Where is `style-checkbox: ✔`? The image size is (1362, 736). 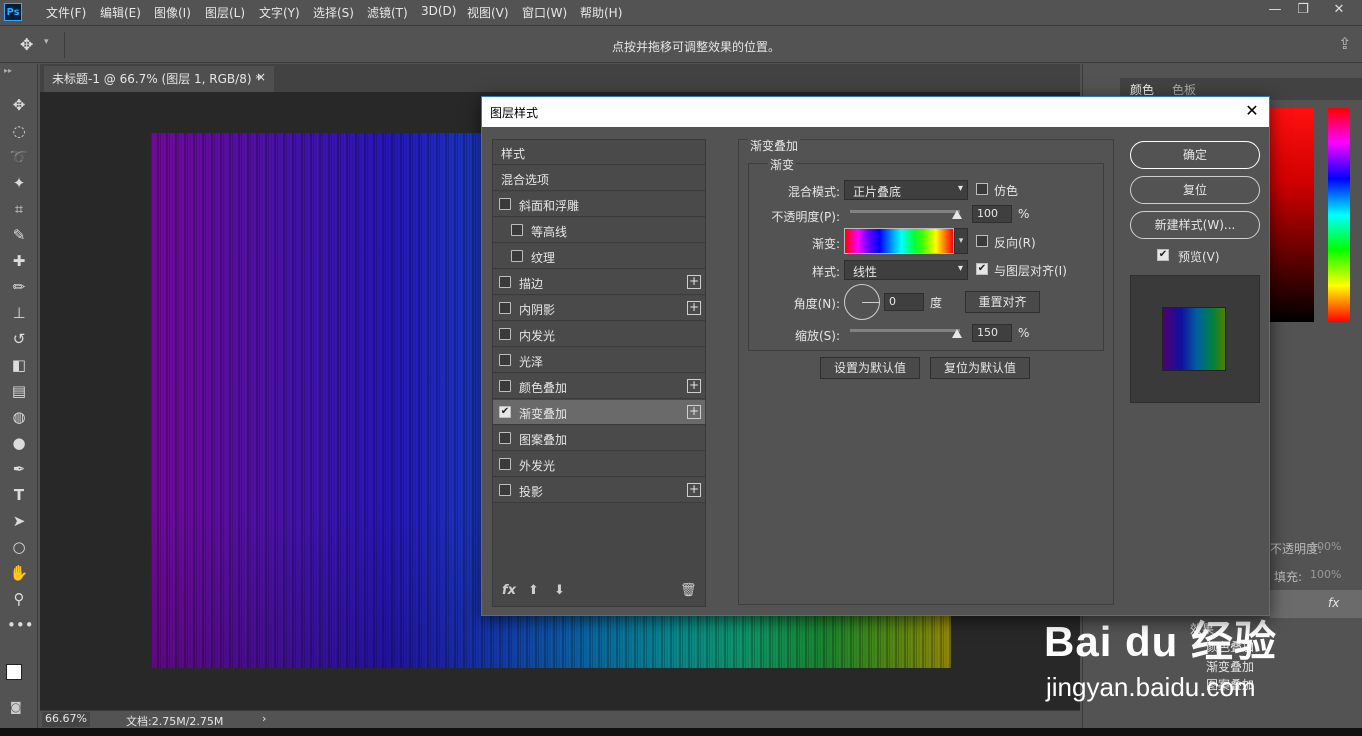 style-checkbox: ✔ is located at coordinates (505, 412).